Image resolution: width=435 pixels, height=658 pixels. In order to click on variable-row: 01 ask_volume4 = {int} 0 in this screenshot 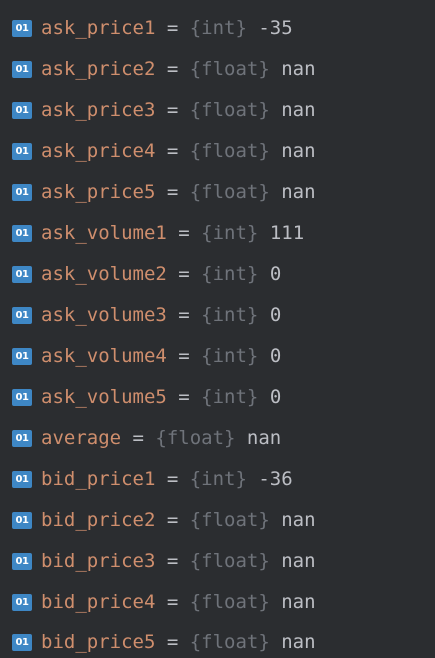, I will do `click(217, 356)`.